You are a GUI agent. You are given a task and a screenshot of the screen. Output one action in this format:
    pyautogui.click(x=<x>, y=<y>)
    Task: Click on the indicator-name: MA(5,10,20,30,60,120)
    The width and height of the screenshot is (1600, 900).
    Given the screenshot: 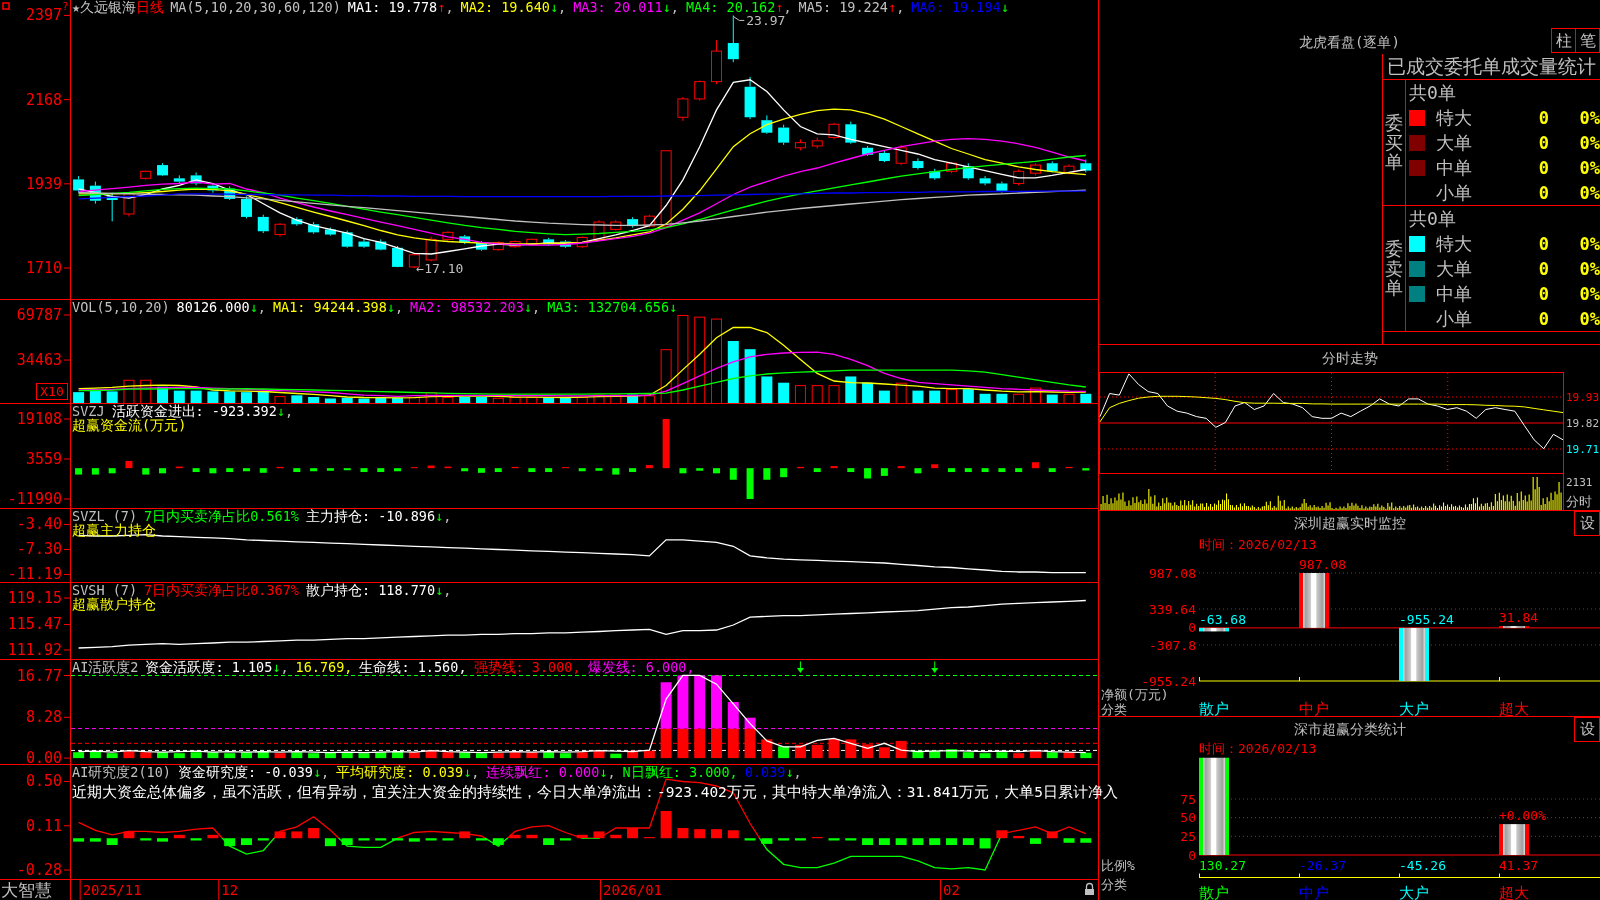 What is the action you would take?
    pyautogui.click(x=255, y=7)
    